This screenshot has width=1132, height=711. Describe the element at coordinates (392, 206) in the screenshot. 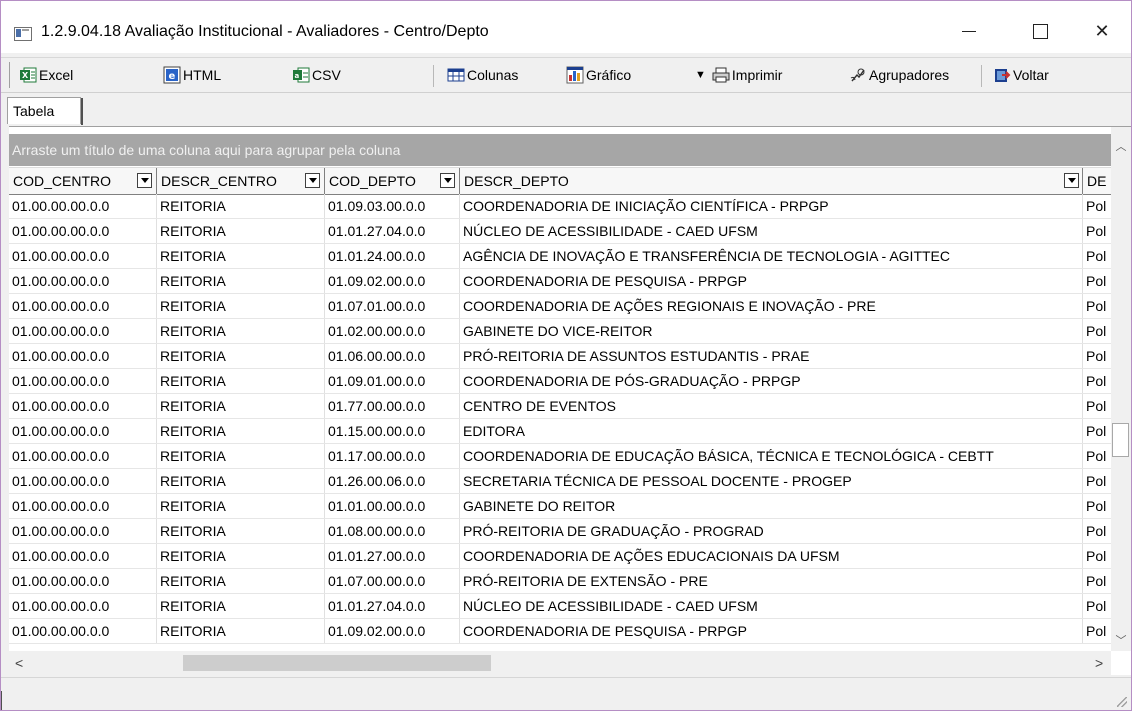

I see `cell-cod-depto: 01.09.03.00.0.0` at that location.